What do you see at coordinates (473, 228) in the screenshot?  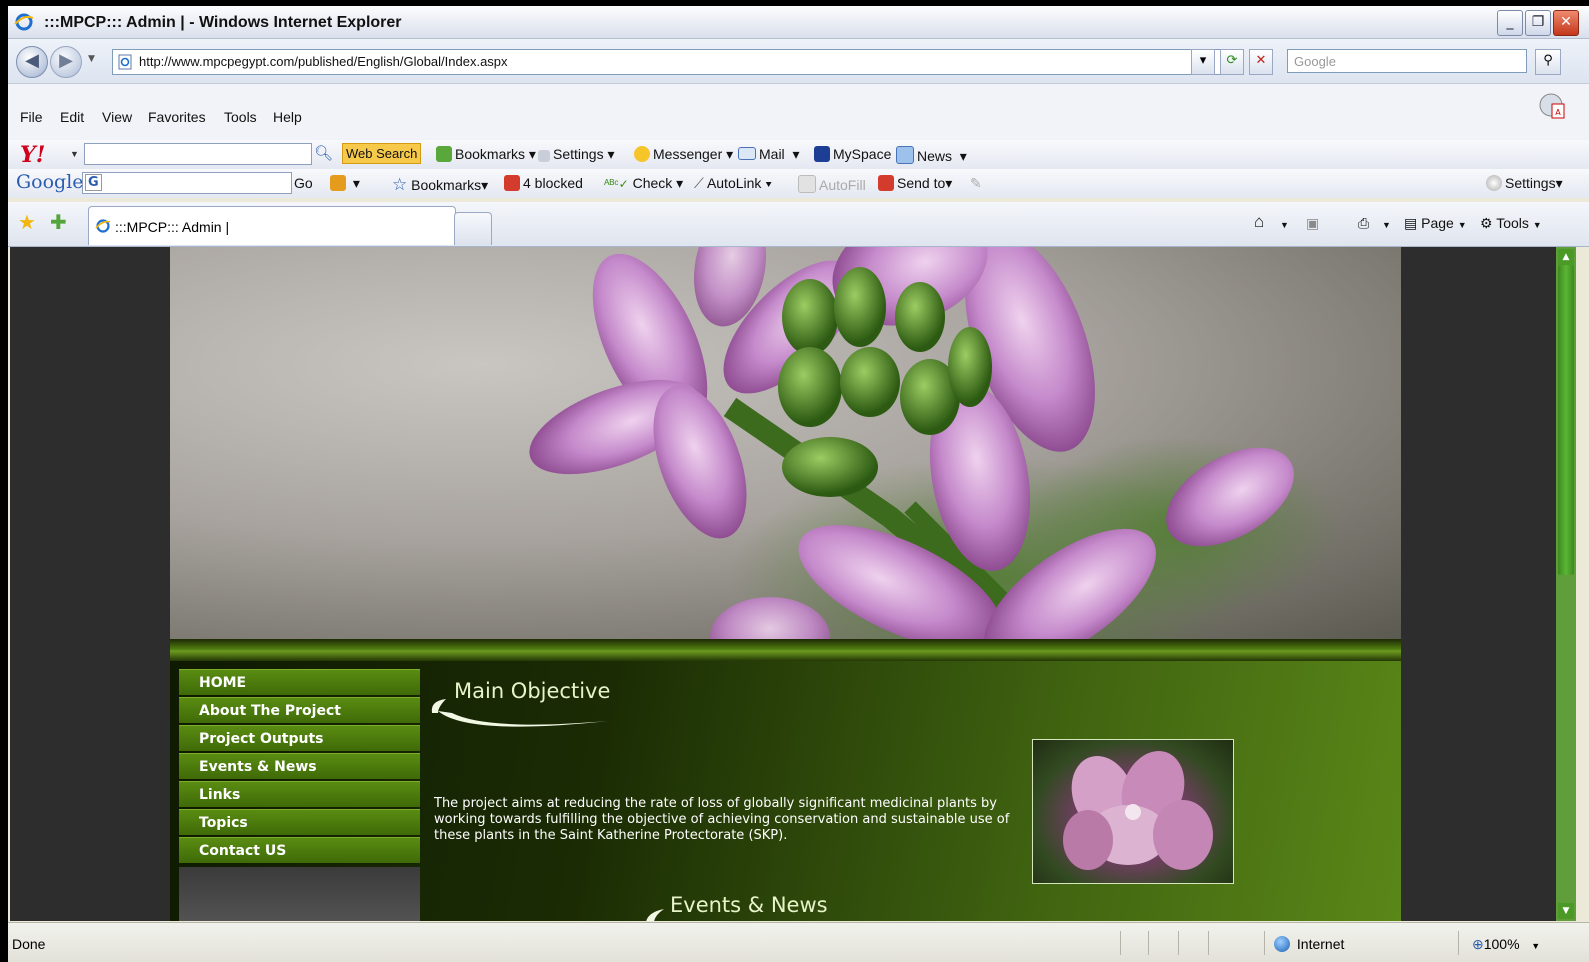 I see `new-tab-button` at bounding box center [473, 228].